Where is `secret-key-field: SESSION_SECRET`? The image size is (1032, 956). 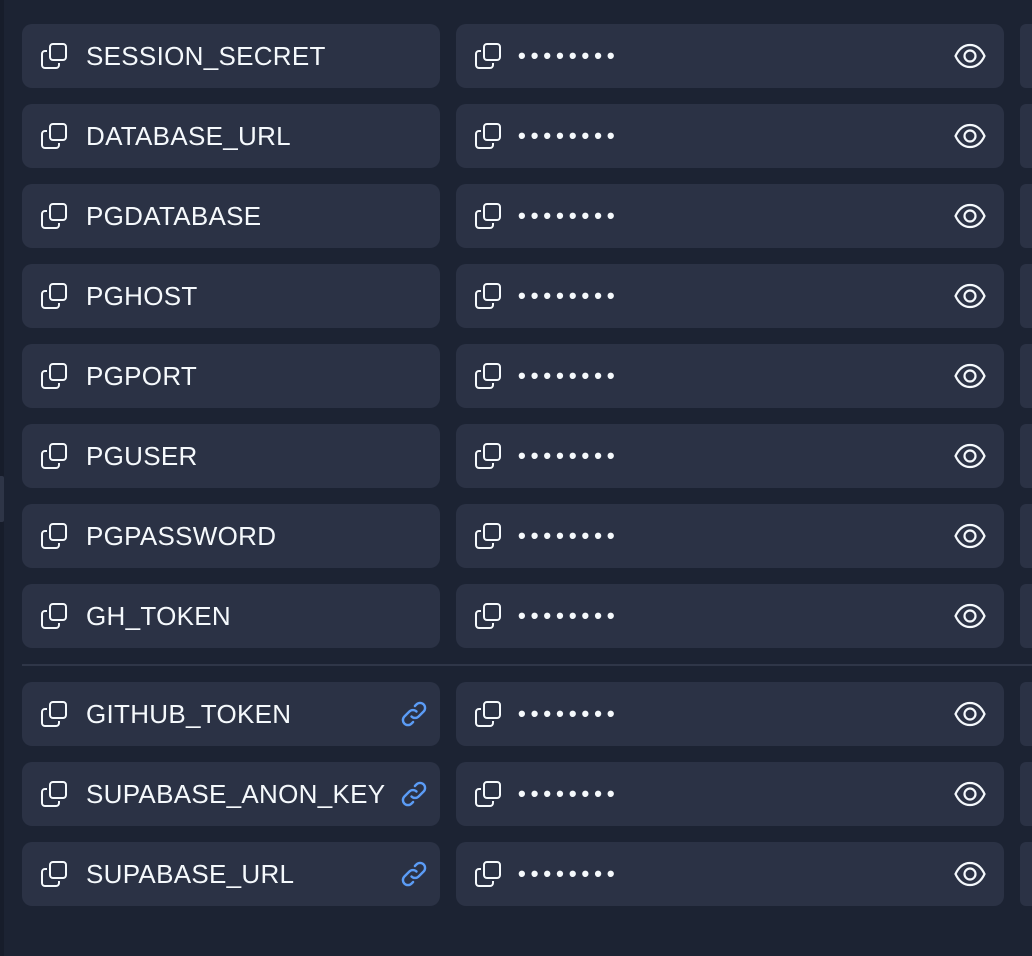 secret-key-field: SESSION_SECRET is located at coordinates (231, 56).